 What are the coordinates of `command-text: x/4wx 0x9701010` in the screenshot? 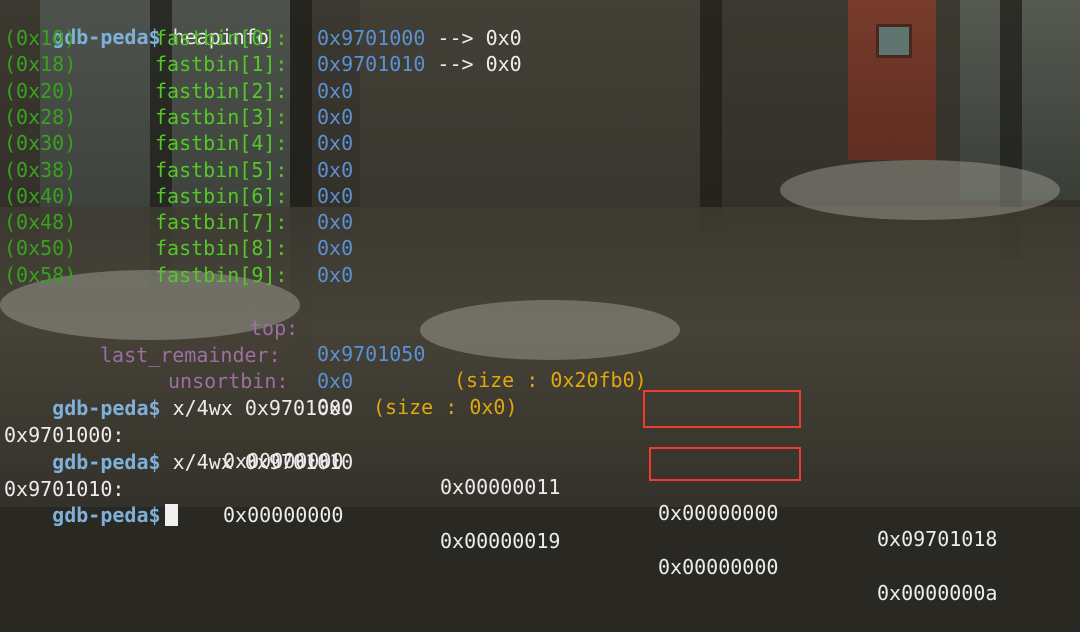 It's located at (263, 462).